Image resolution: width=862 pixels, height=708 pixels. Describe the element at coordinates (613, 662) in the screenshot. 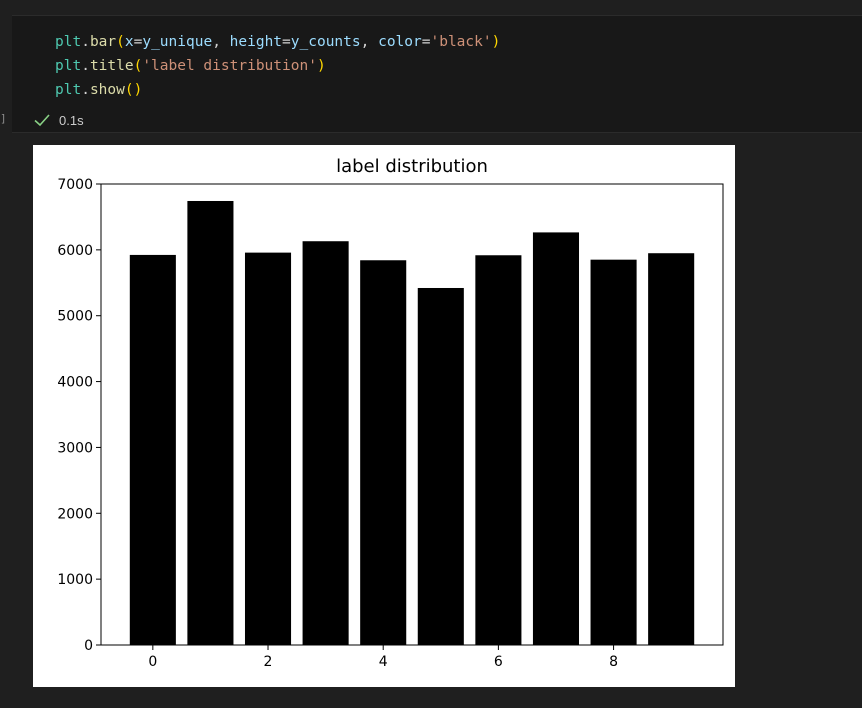

I see `x-tick-label: 8` at that location.